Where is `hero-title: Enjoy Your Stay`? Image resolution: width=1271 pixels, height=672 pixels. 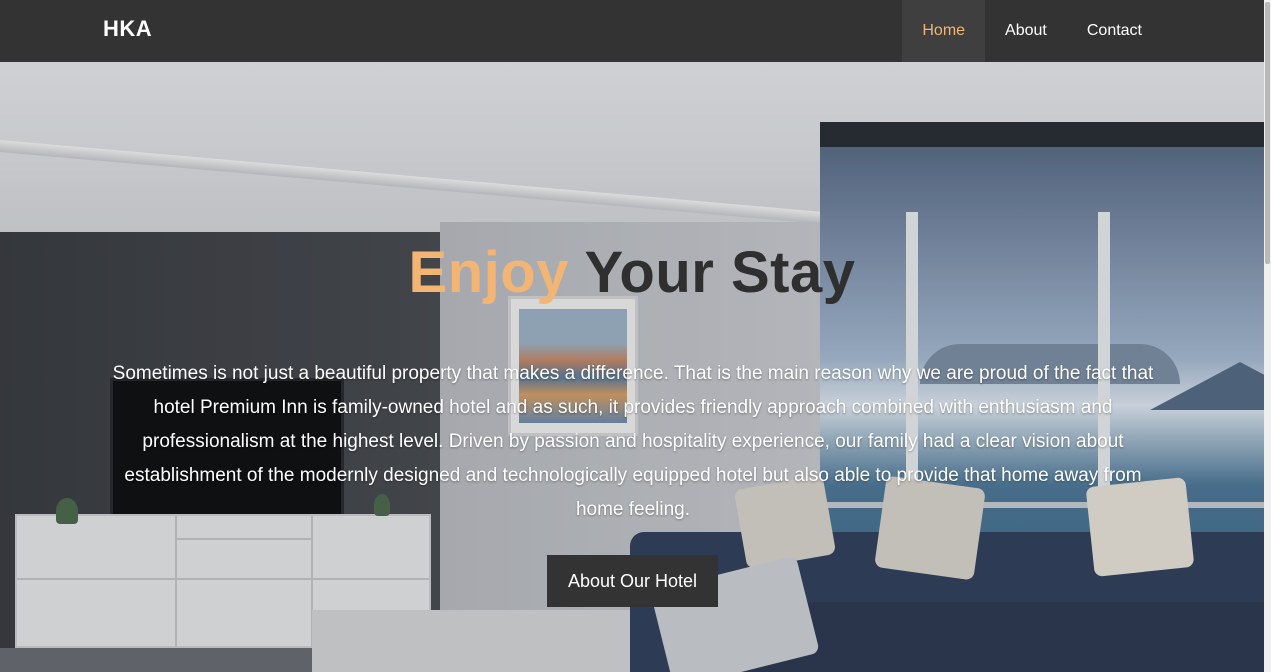 hero-title: Enjoy Your Stay is located at coordinates (632, 272).